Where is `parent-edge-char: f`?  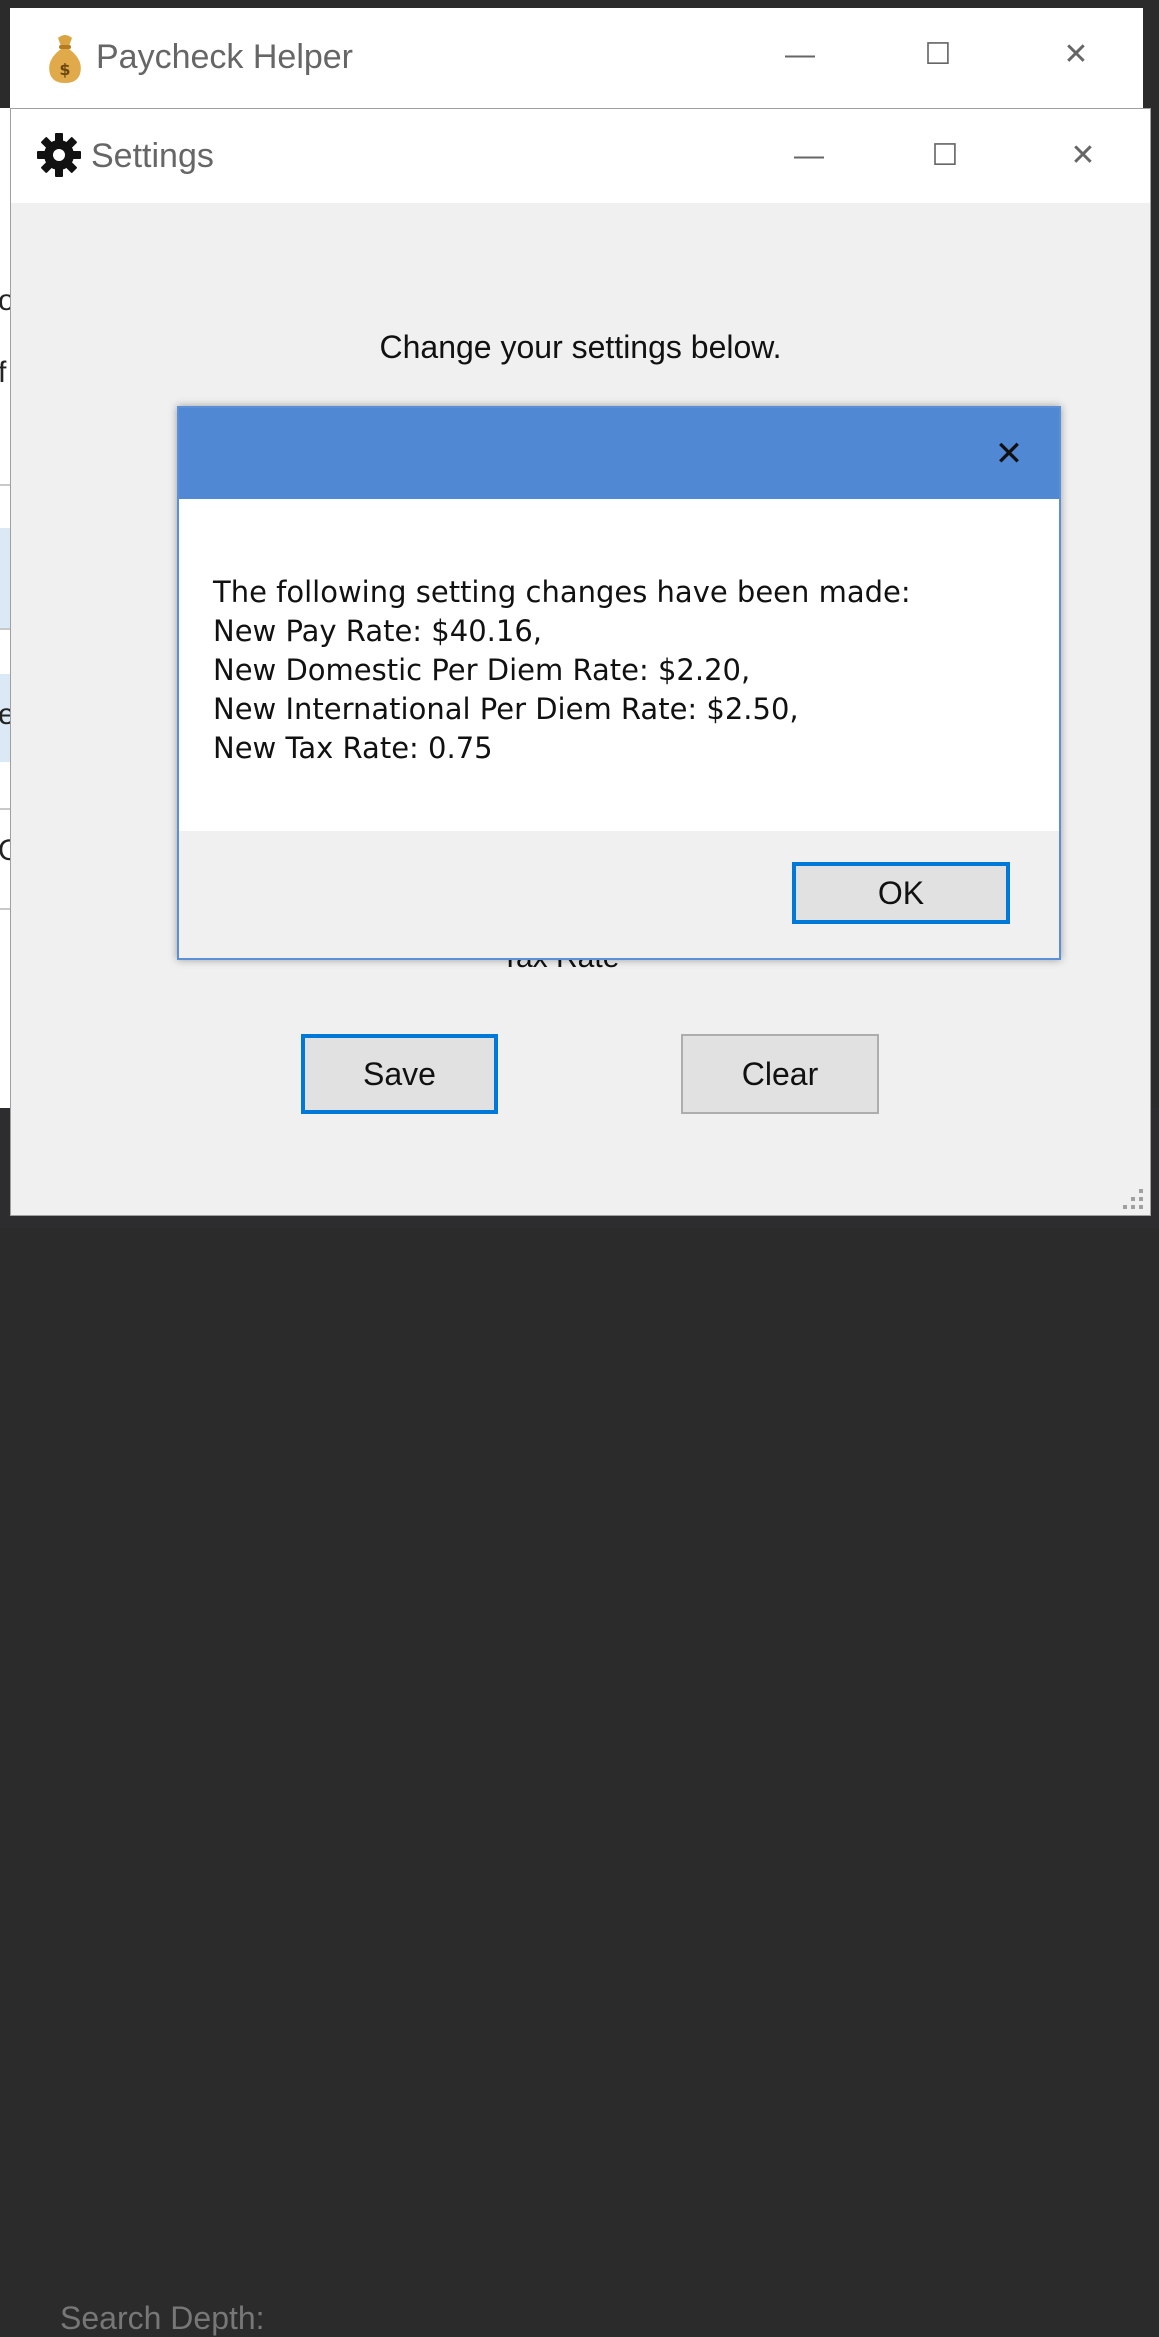
parent-edge-char: f is located at coordinates (3, 372).